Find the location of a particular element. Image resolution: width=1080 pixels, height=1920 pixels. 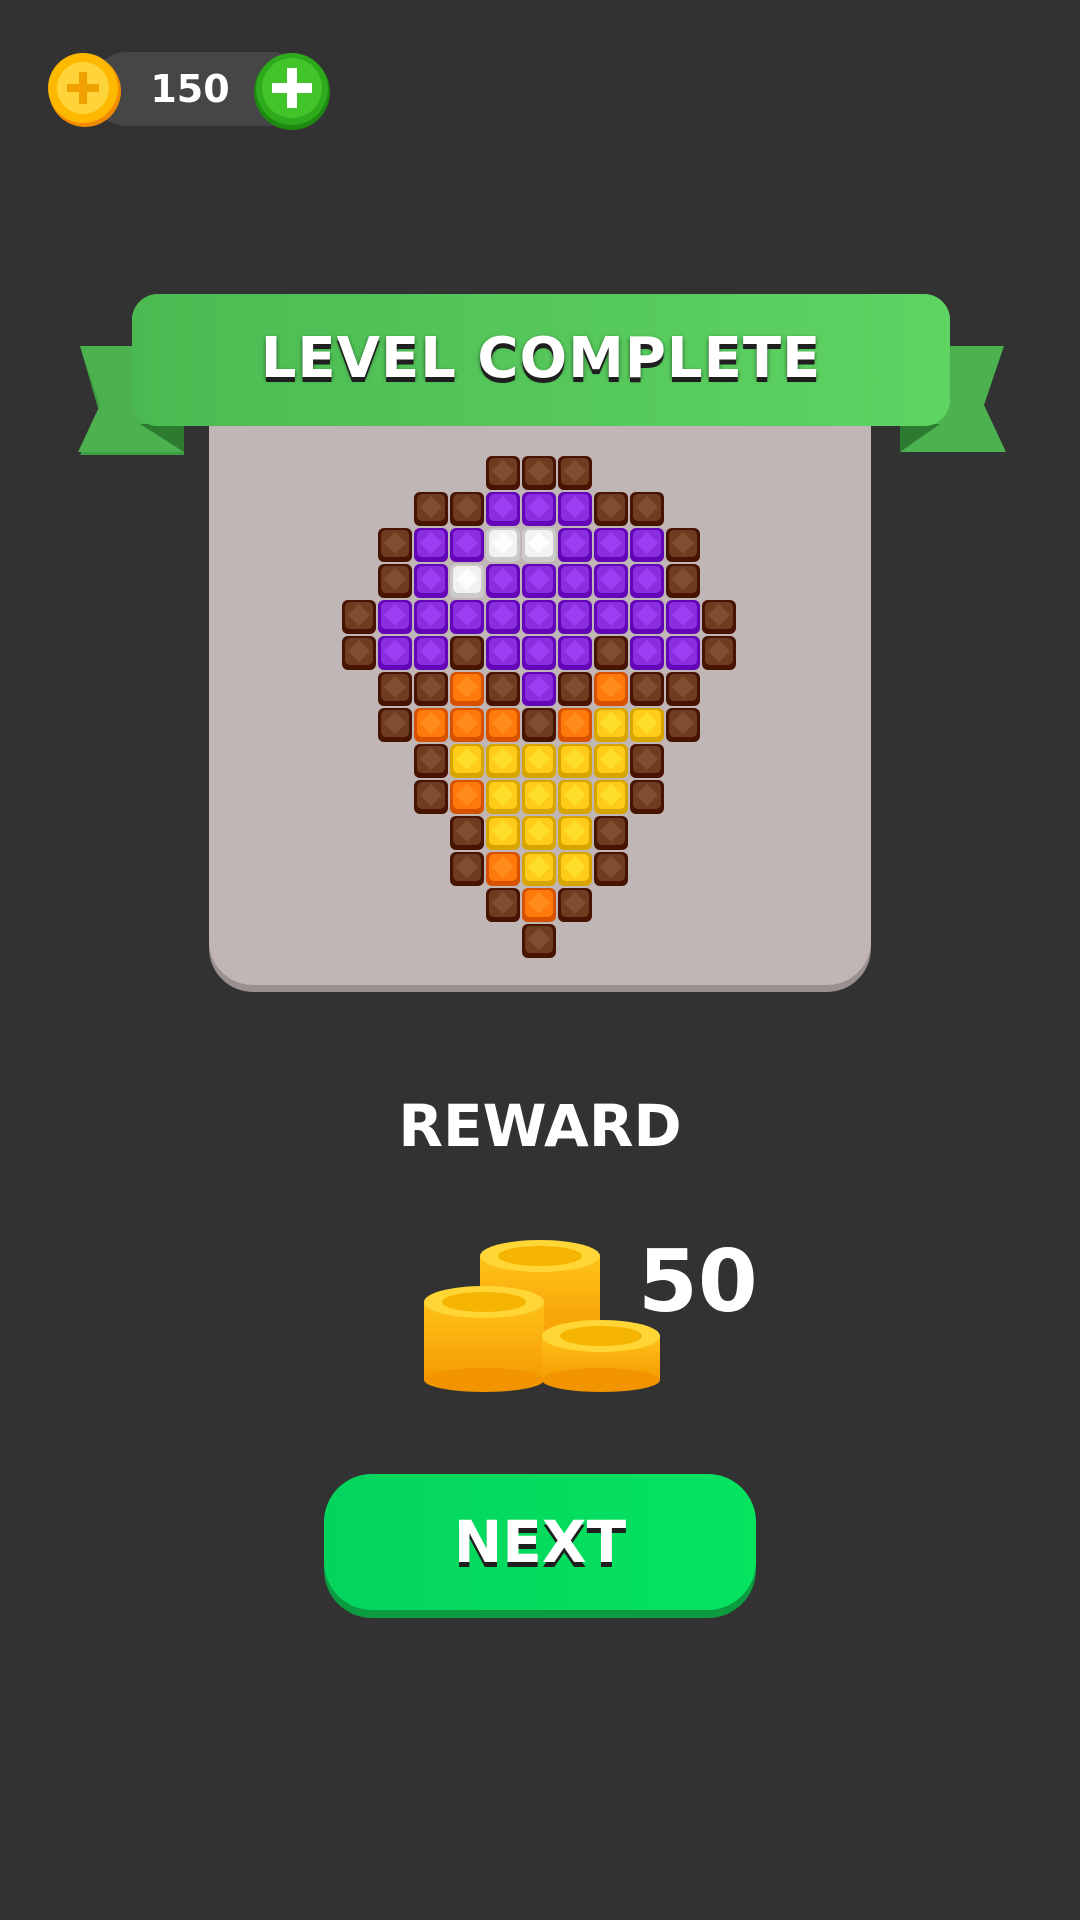

coin-stack-icon is located at coordinates (542, 1316).